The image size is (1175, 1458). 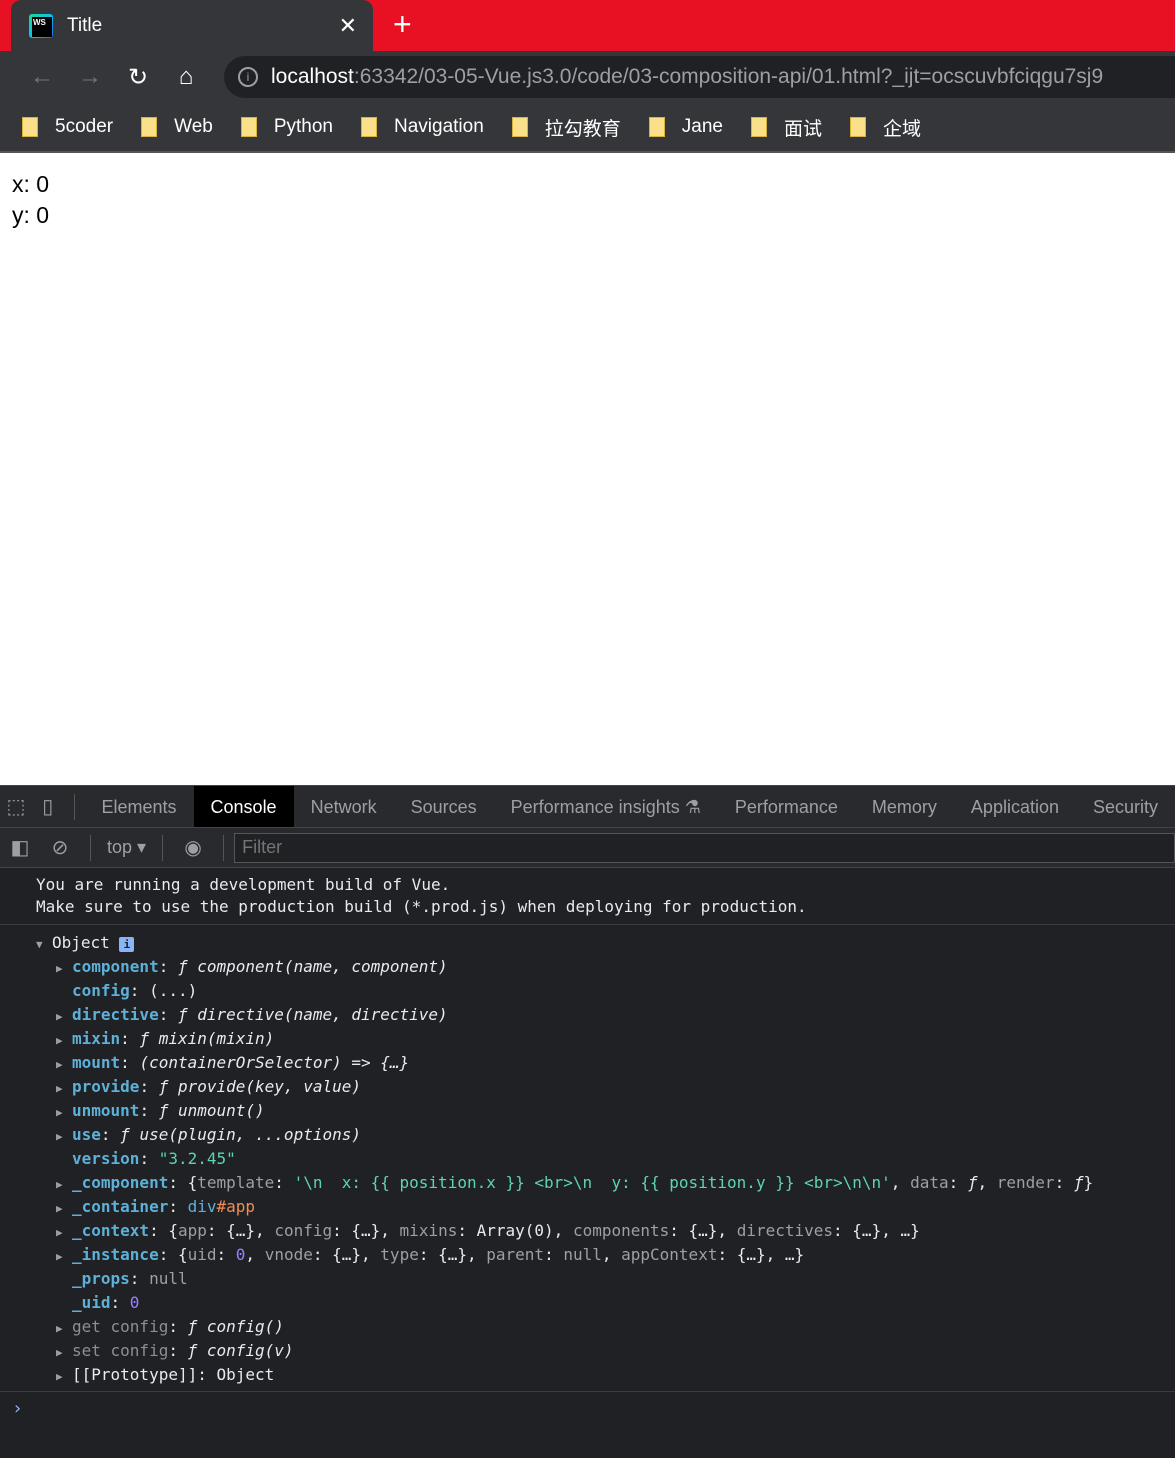 I want to click on tab-memory: Memory, so click(x=904, y=806).